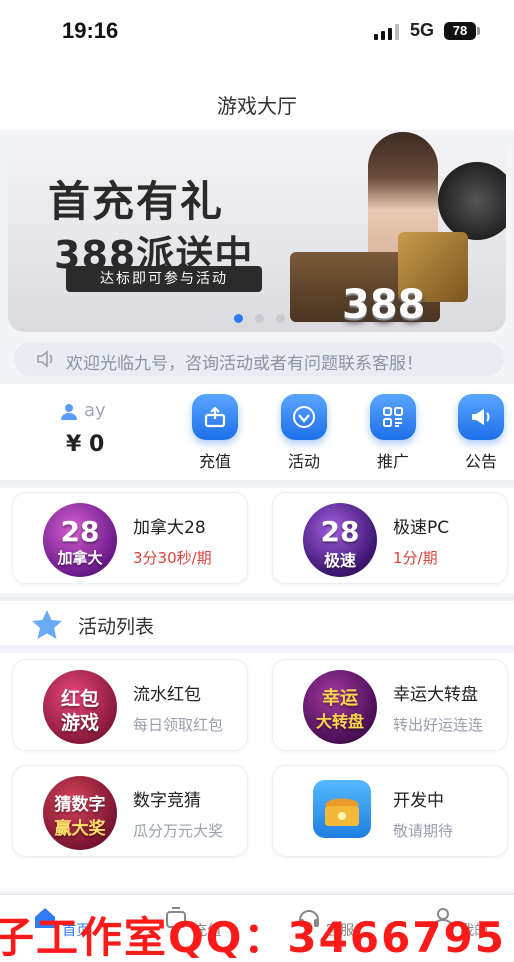 The image size is (514, 962). I want to click on activity-label: 活动, so click(303, 461).